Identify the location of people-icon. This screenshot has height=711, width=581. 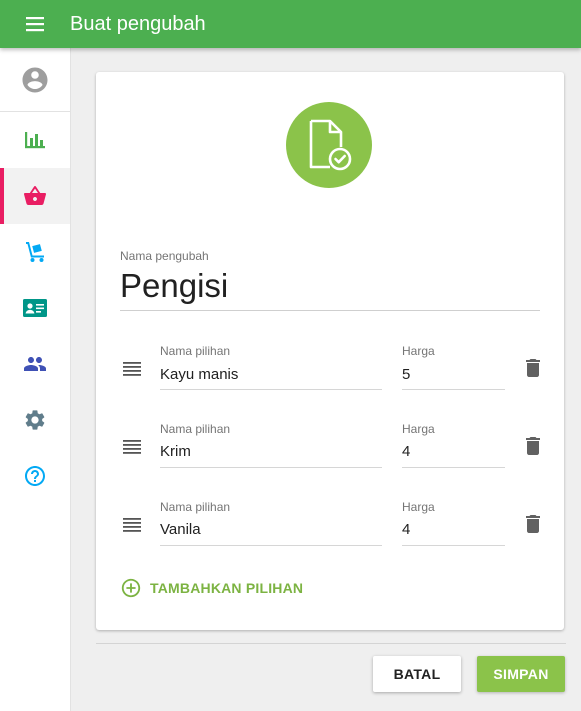
(35, 364).